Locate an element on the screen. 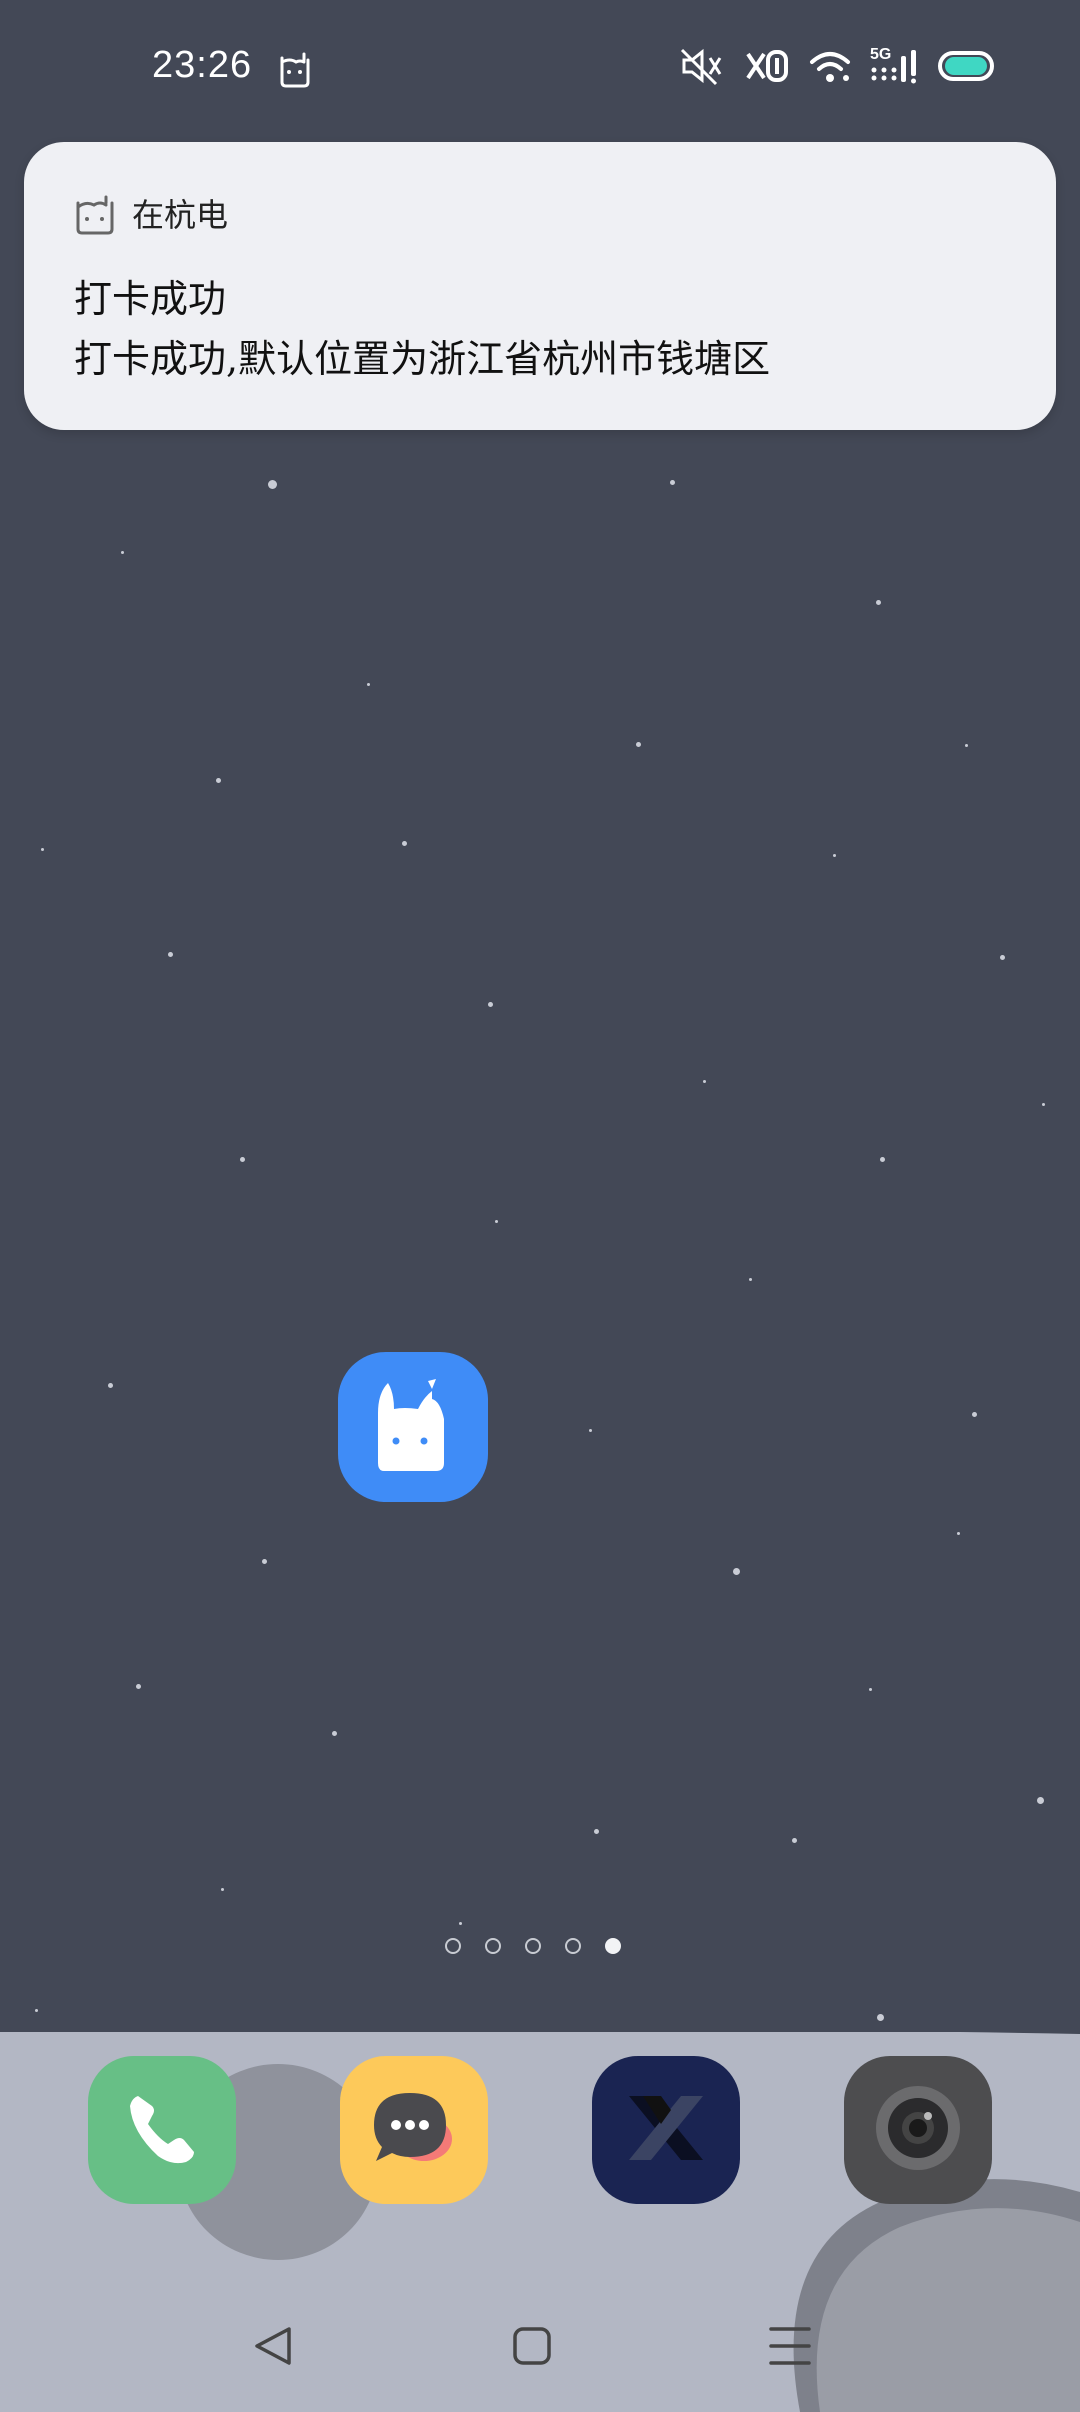 Image resolution: width=1080 pixels, height=2412 pixels. camera-icon is located at coordinates (918, 2130).